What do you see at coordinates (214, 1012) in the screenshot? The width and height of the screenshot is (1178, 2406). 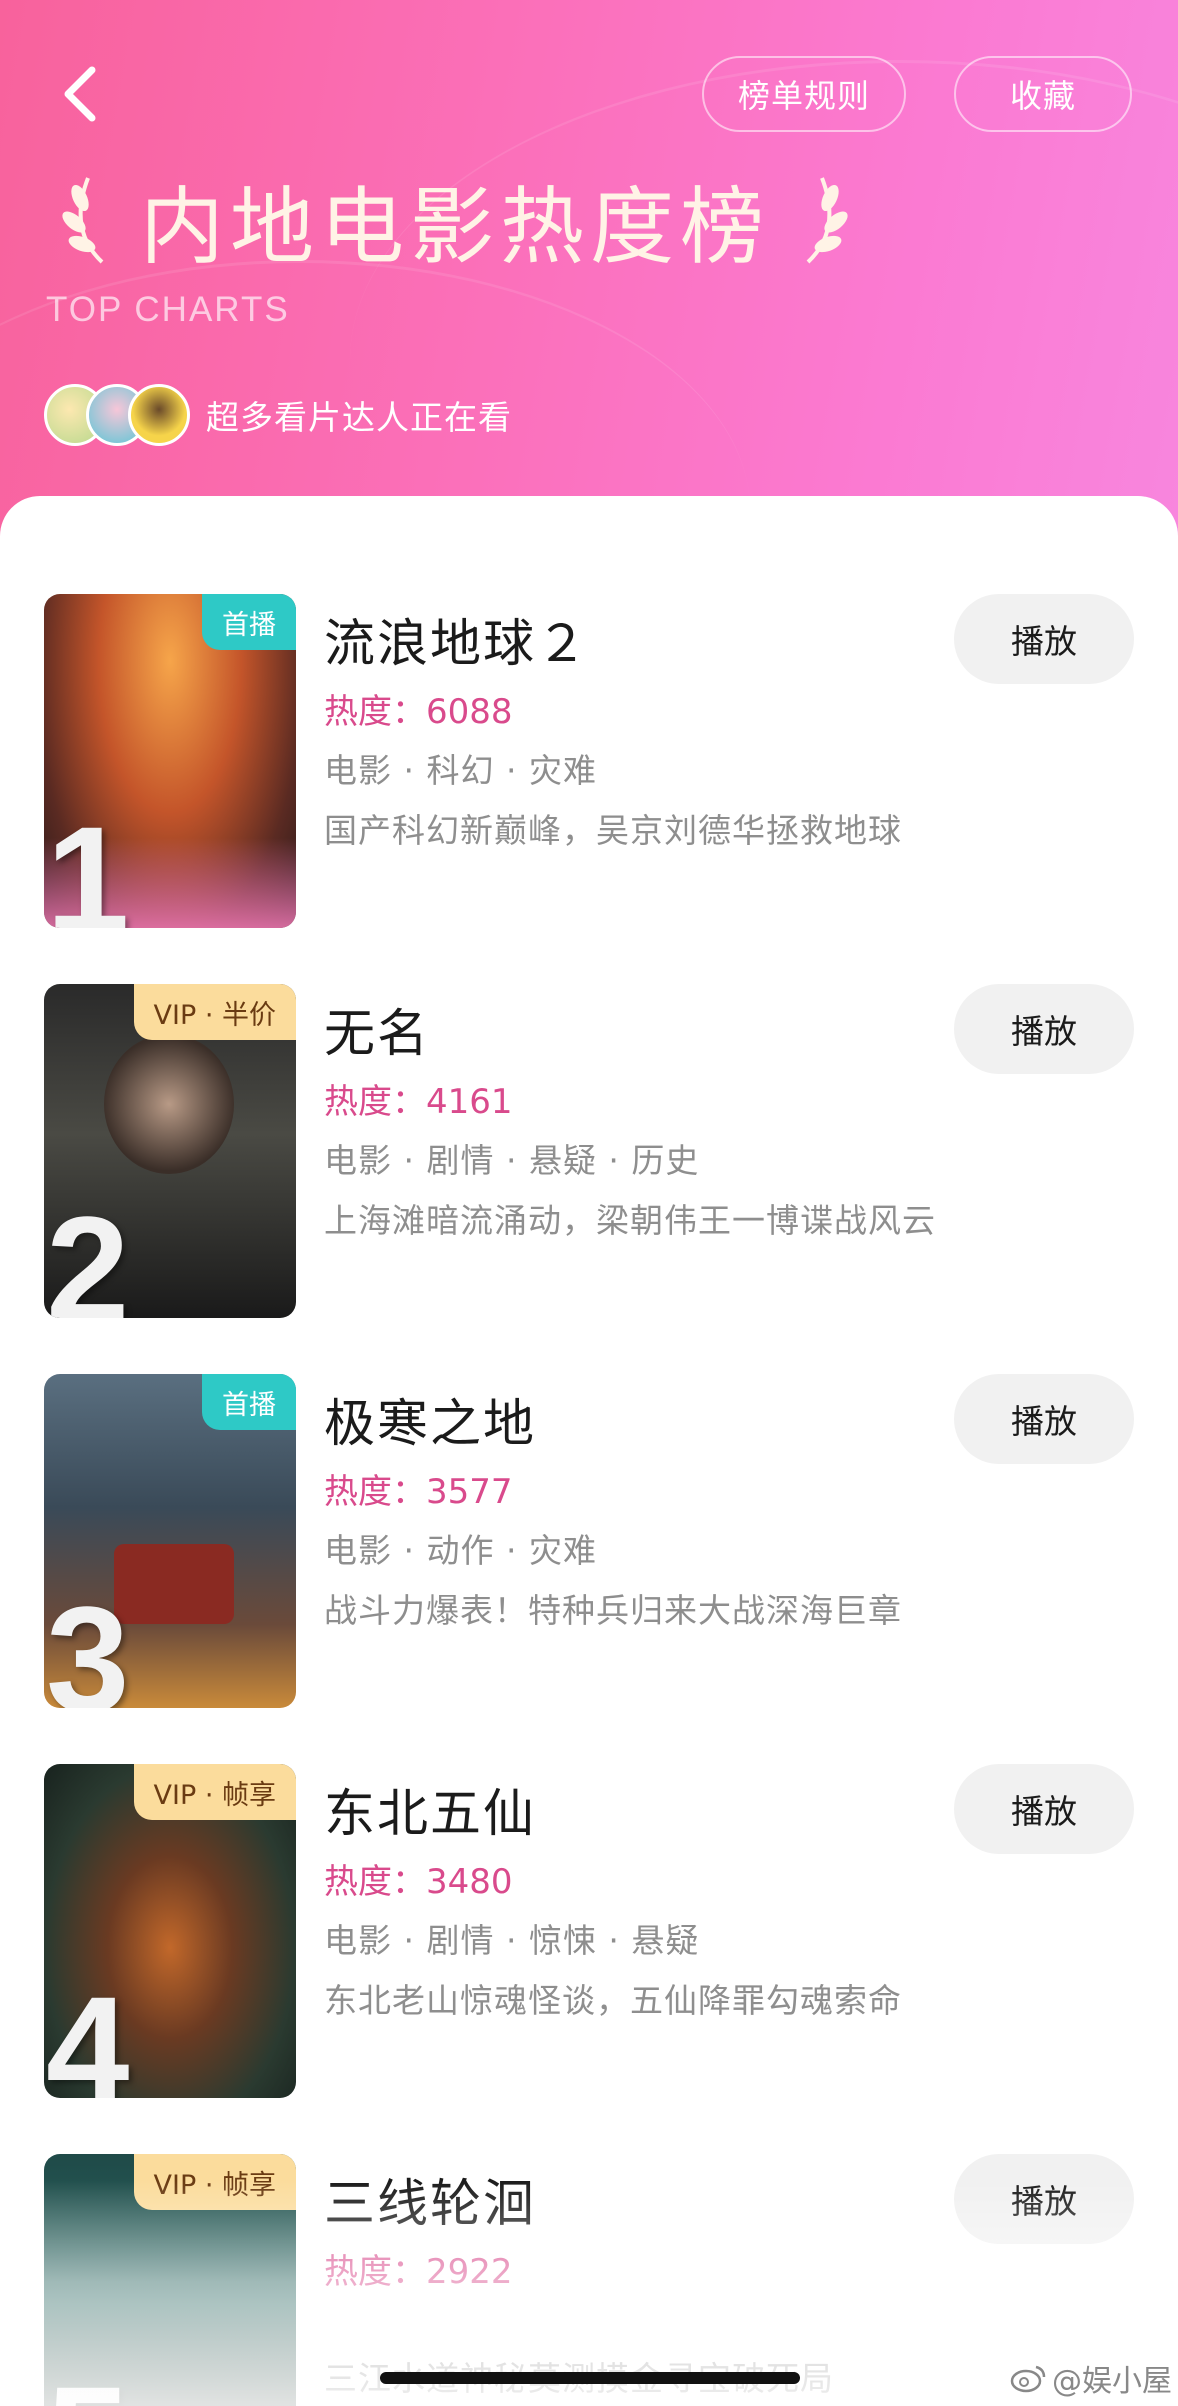 I see `vip-badge: VIP · 半价` at bounding box center [214, 1012].